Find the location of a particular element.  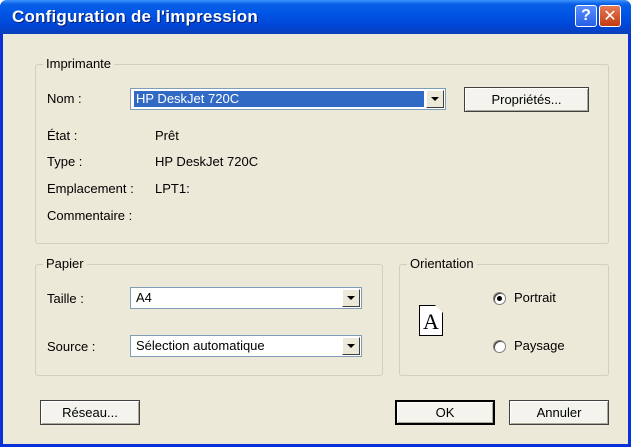

printer-dropdown-button is located at coordinates (435, 99).